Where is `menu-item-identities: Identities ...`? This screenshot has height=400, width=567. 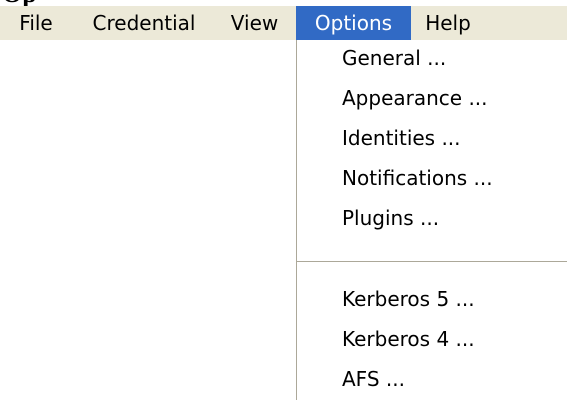
menu-item-identities: Identities ... is located at coordinates (401, 138).